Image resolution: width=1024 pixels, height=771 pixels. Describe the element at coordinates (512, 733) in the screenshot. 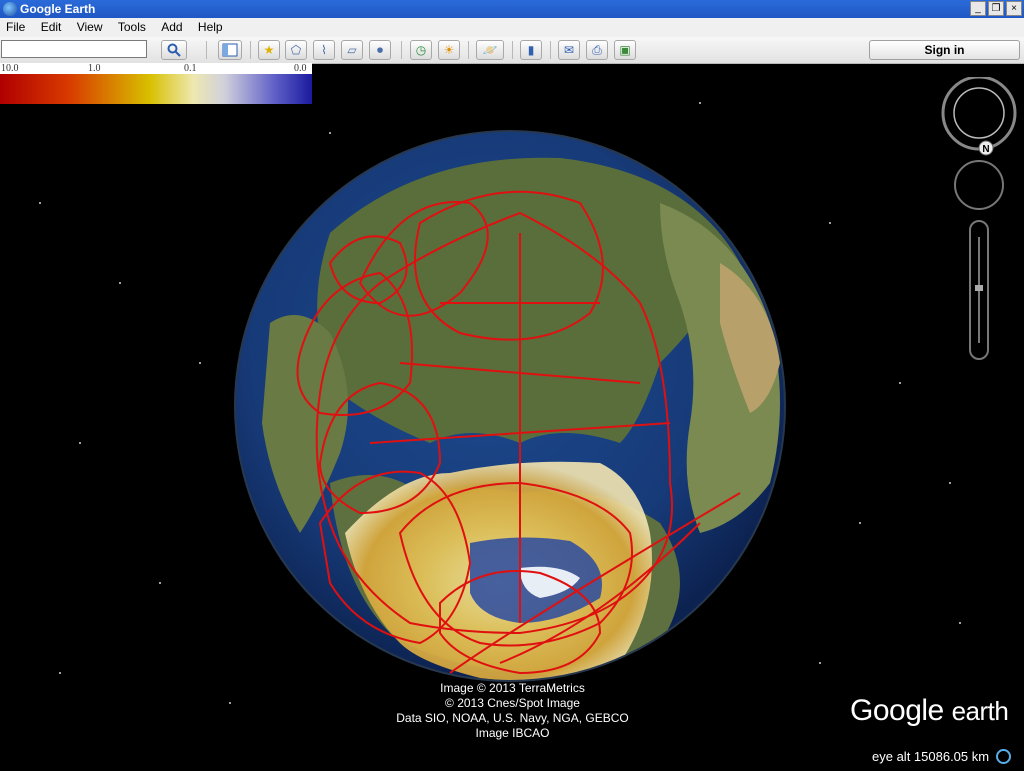

I see `credit-line: Image IBCAO` at that location.